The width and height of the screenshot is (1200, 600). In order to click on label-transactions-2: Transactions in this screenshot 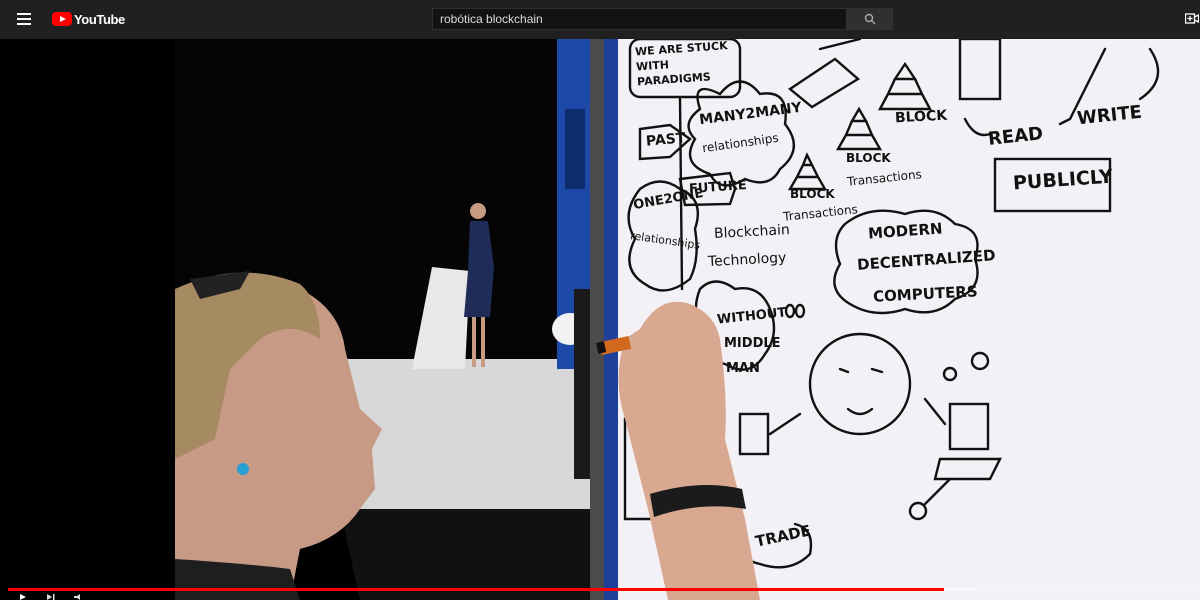, I will do `click(884, 178)`.